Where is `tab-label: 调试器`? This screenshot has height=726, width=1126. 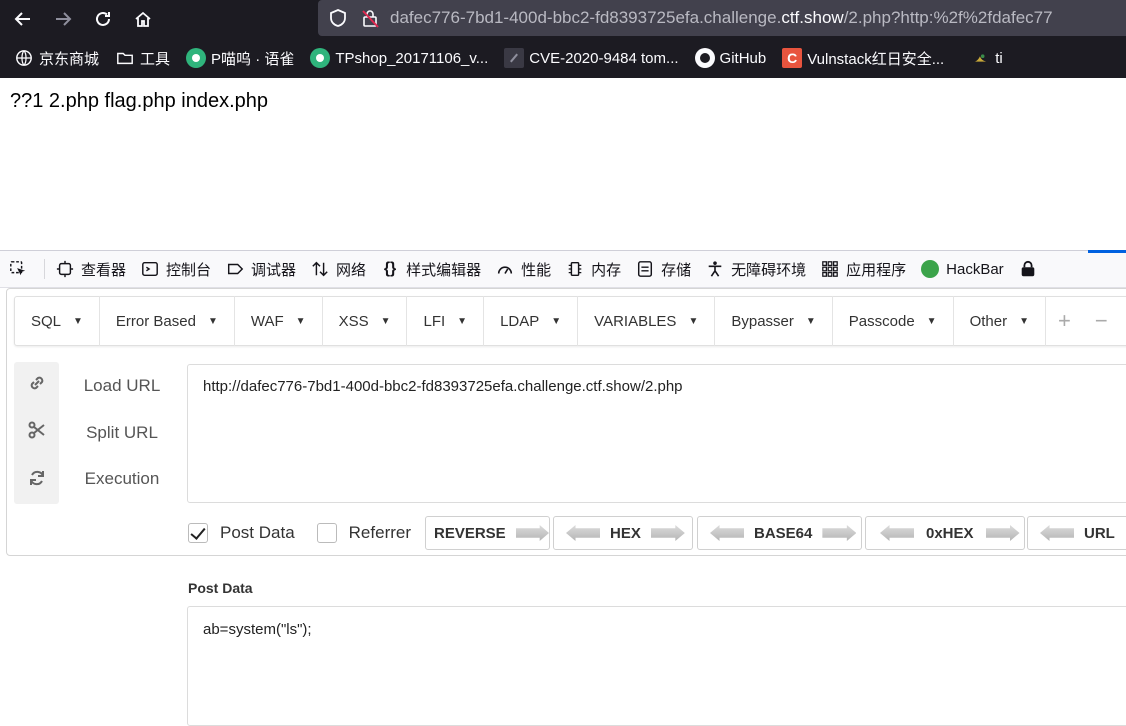
tab-label: 调试器 is located at coordinates (274, 270).